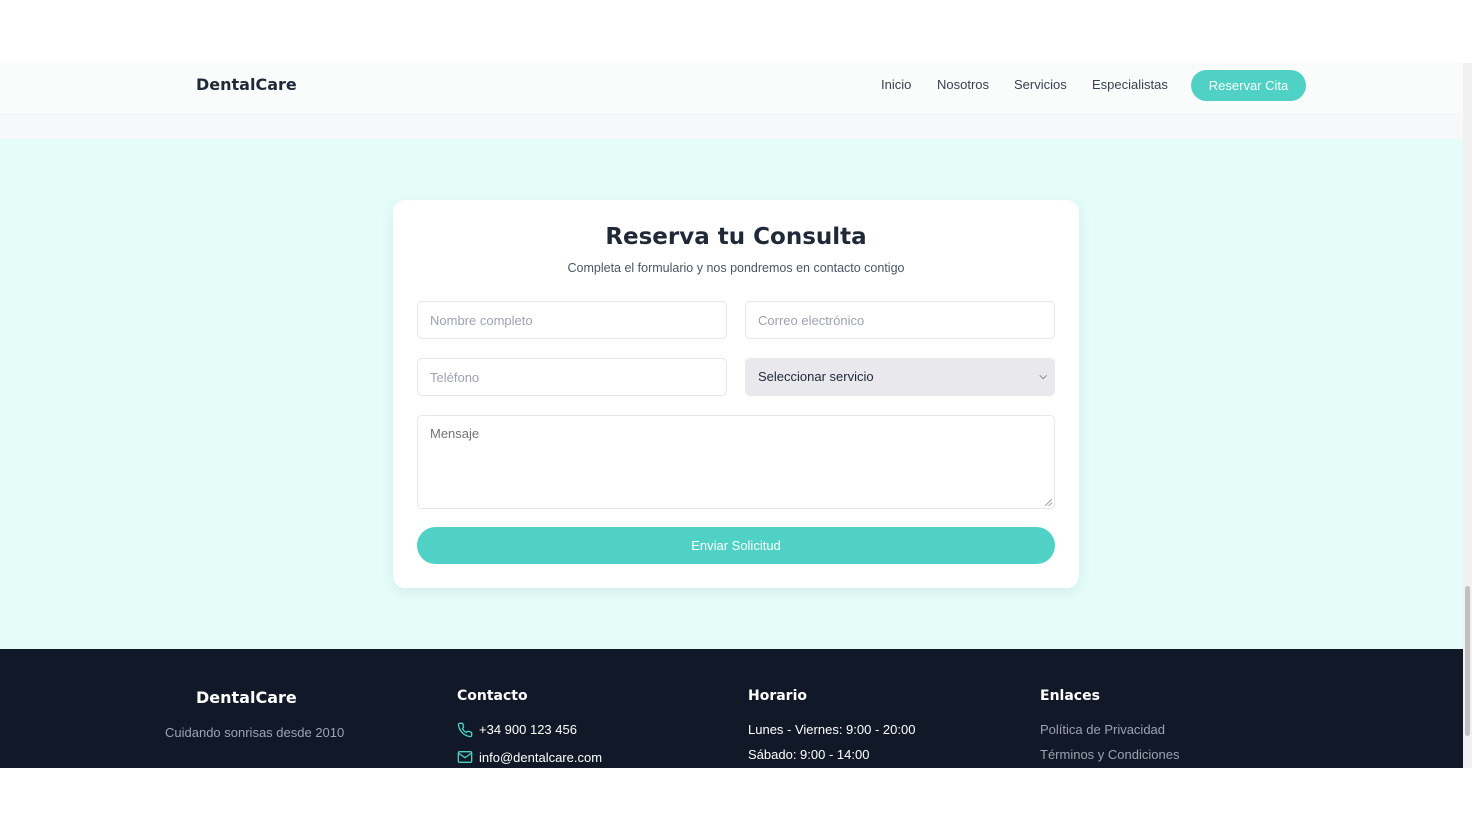 The height and width of the screenshot is (832, 1472). What do you see at coordinates (572, 377) in the screenshot?
I see `phone-input` at bounding box center [572, 377].